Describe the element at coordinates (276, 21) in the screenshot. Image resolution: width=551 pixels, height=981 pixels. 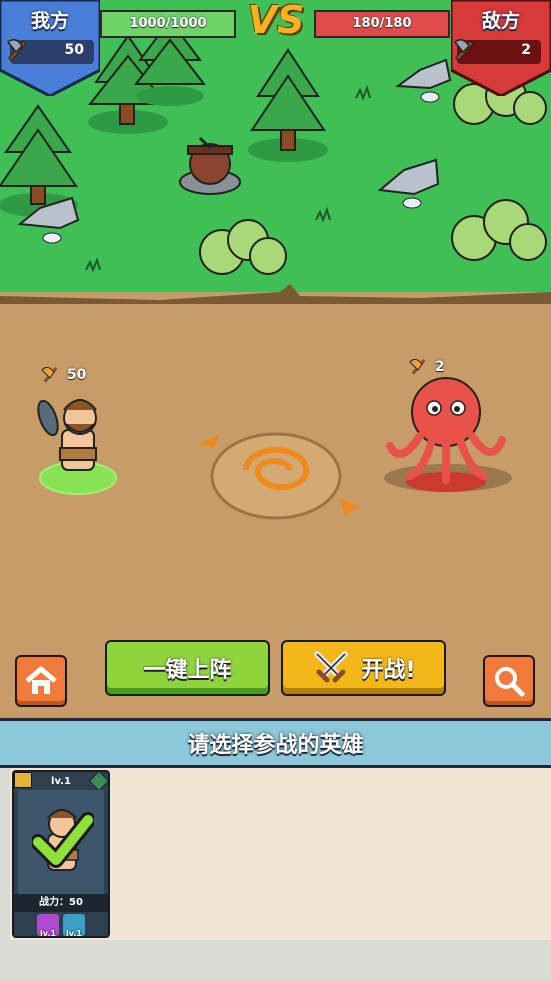
I see `vs-label: VS` at that location.